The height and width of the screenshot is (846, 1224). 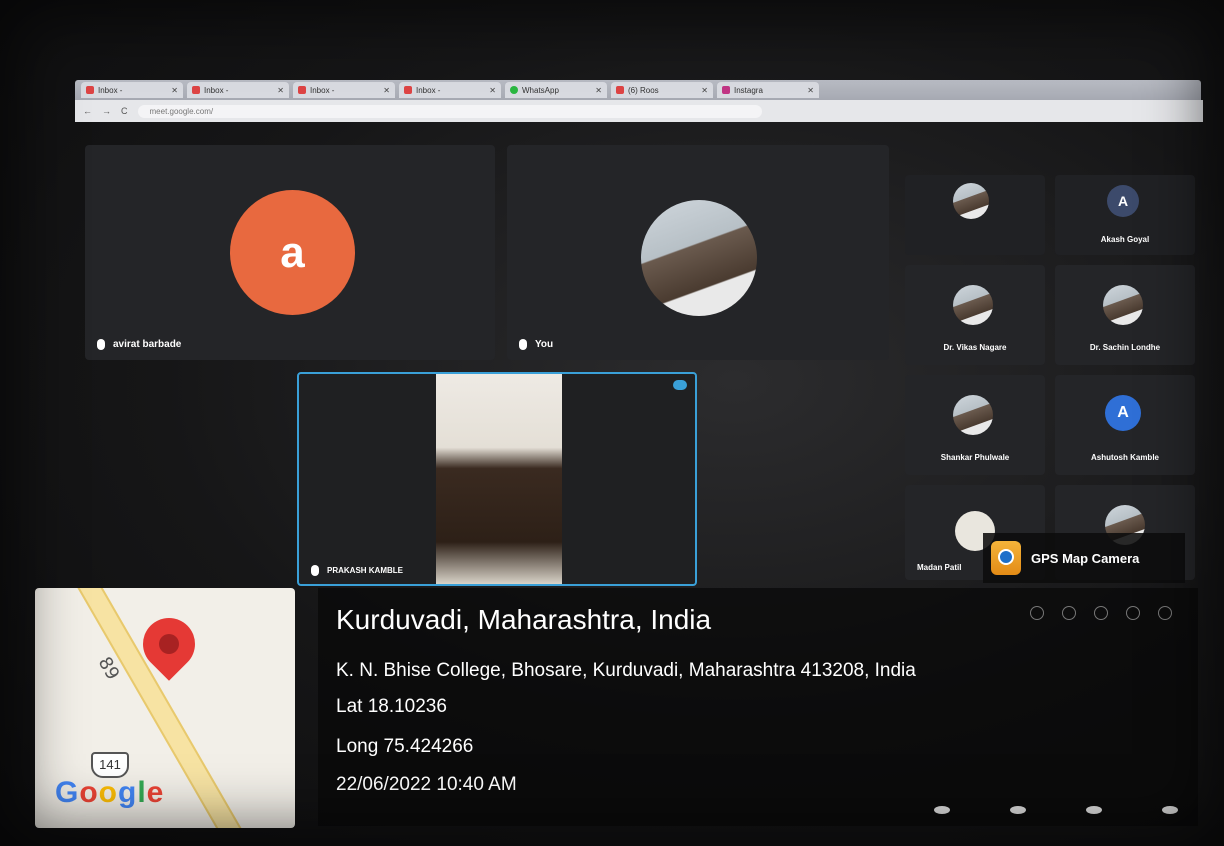 I want to click on participant-tile-avirat: a avirat barbade, so click(x=290, y=252).